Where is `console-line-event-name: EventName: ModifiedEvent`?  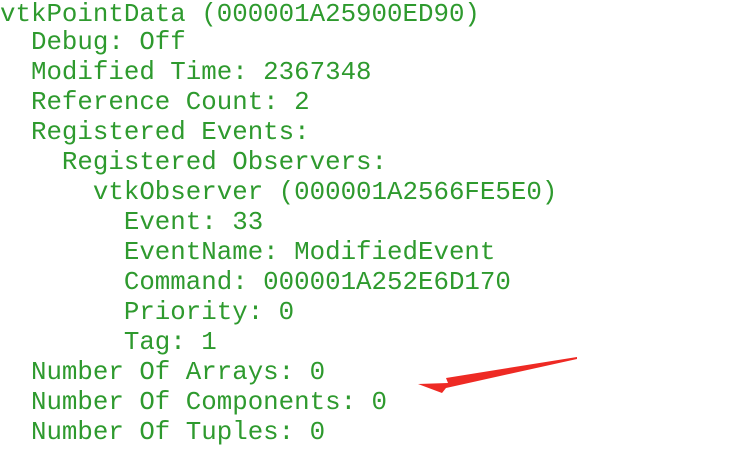
console-line-event-name: EventName: ModifiedEvent is located at coordinates (248, 252).